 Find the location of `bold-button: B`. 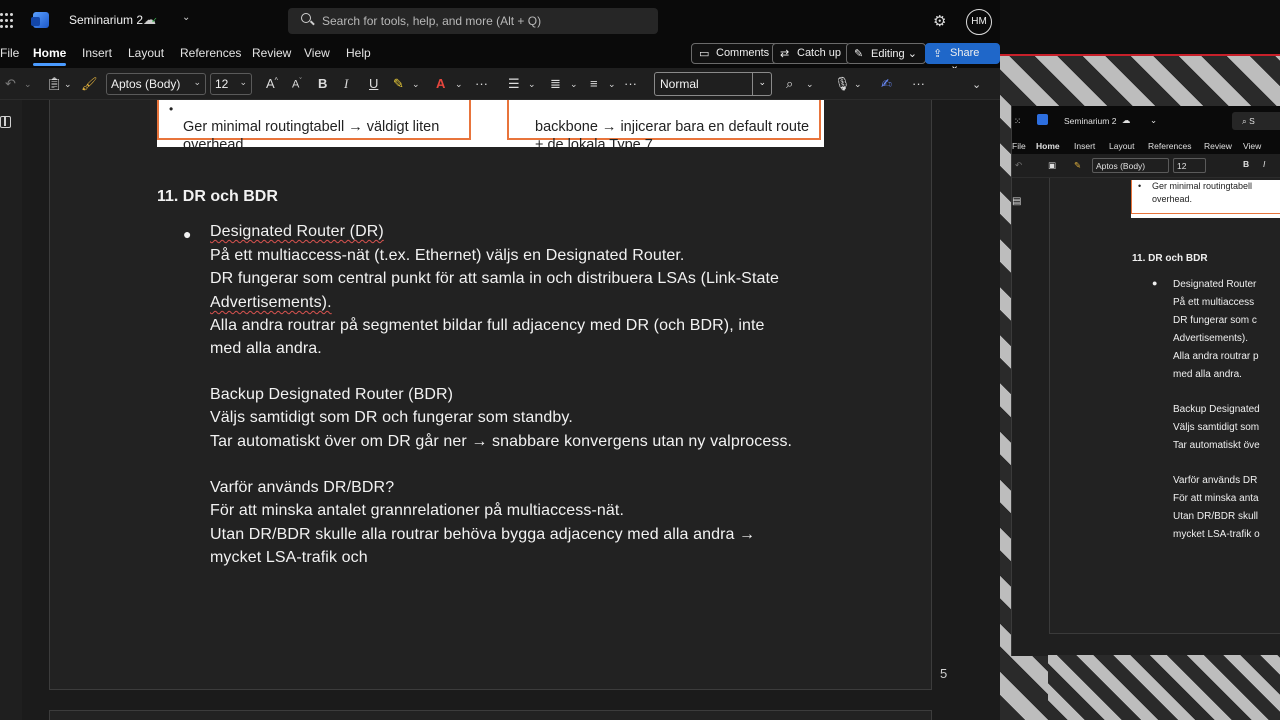

bold-button: B is located at coordinates (322, 83).